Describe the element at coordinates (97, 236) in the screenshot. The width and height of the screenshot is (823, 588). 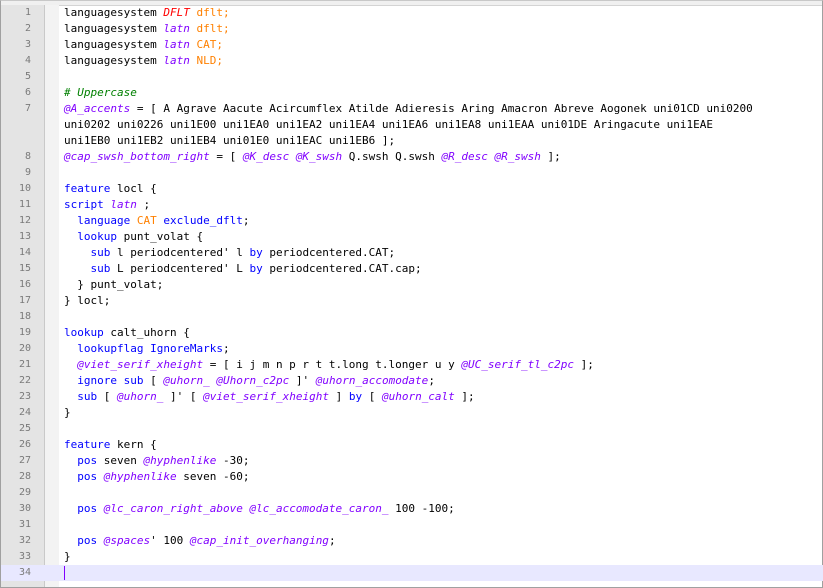
I see `code-token: lookup` at that location.